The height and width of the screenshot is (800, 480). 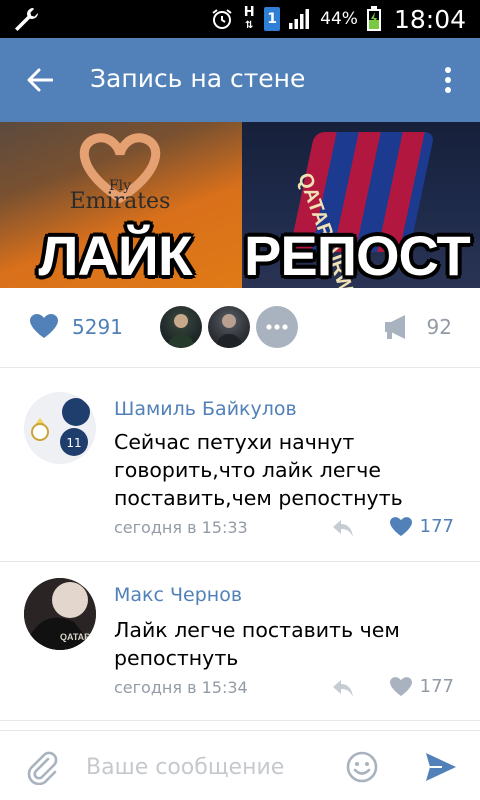 What do you see at coordinates (73, 443) in the screenshot?
I see `svg-text: 11` at bounding box center [73, 443].